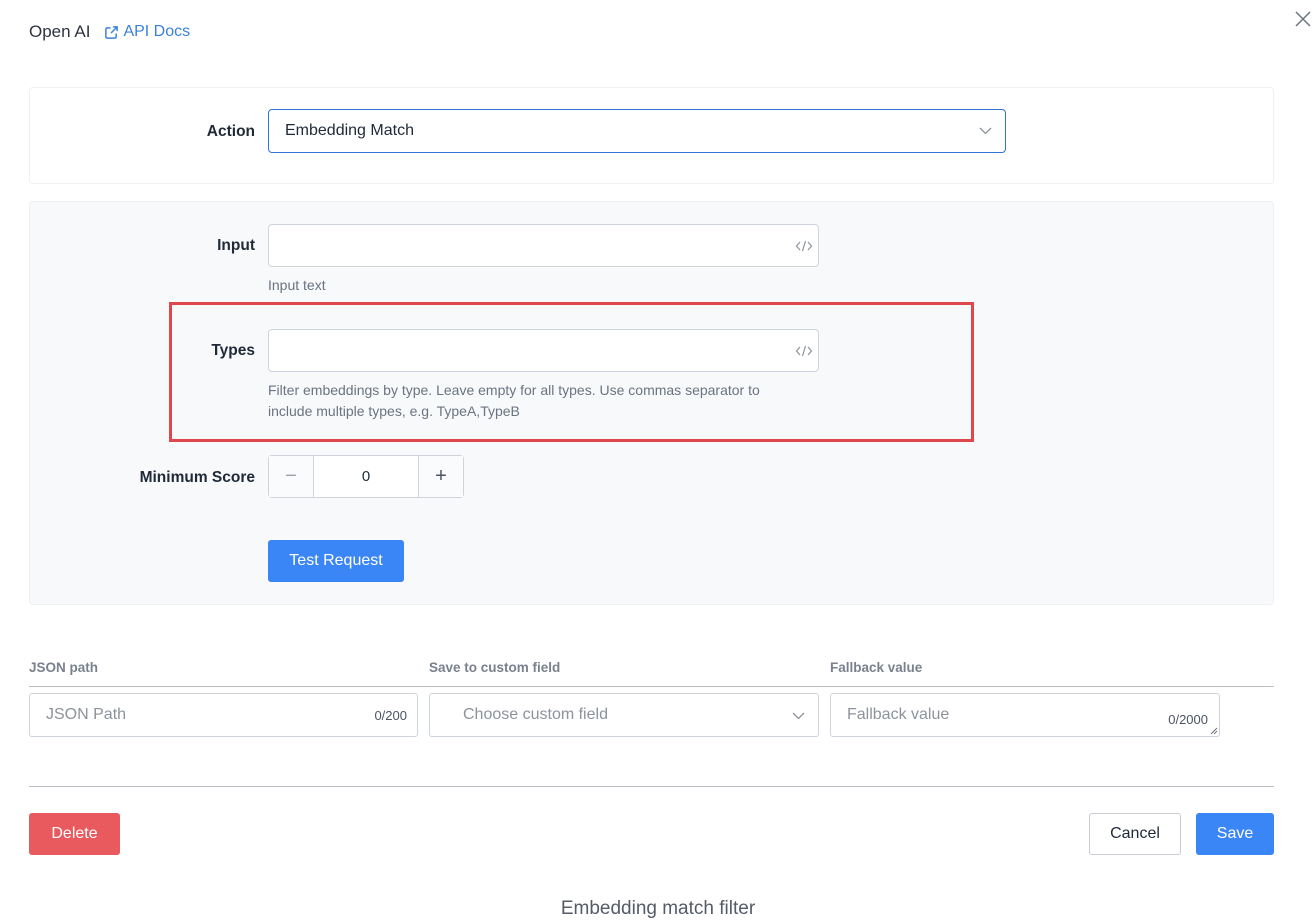 Image resolution: width=1316 pixels, height=924 pixels. I want to click on modal-header: Open AI API Docs, so click(109, 32).